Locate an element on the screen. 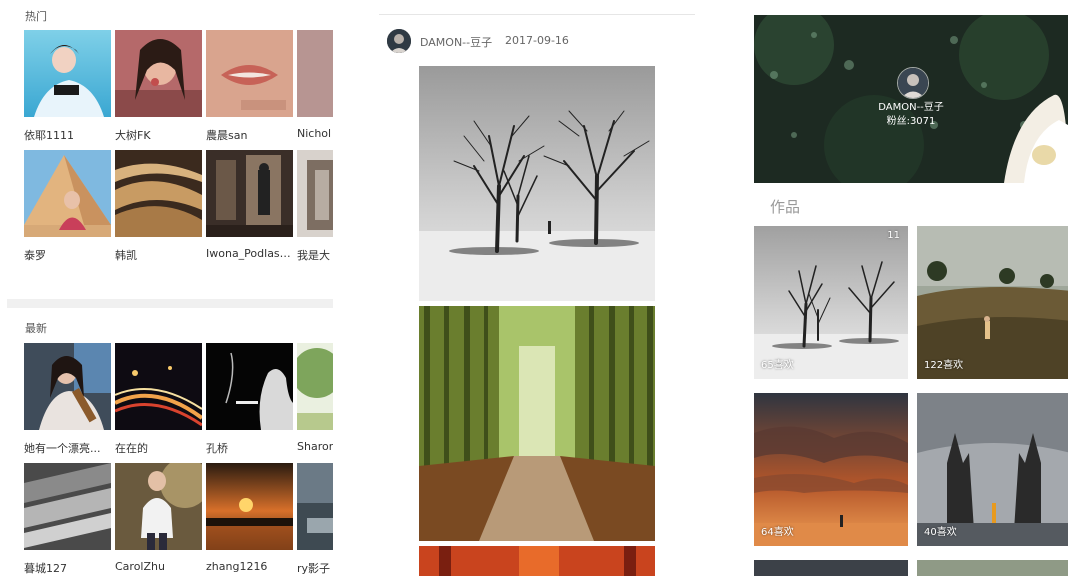 The width and height of the screenshot is (1068, 576). user-card: 孔桥 is located at coordinates (249, 399).